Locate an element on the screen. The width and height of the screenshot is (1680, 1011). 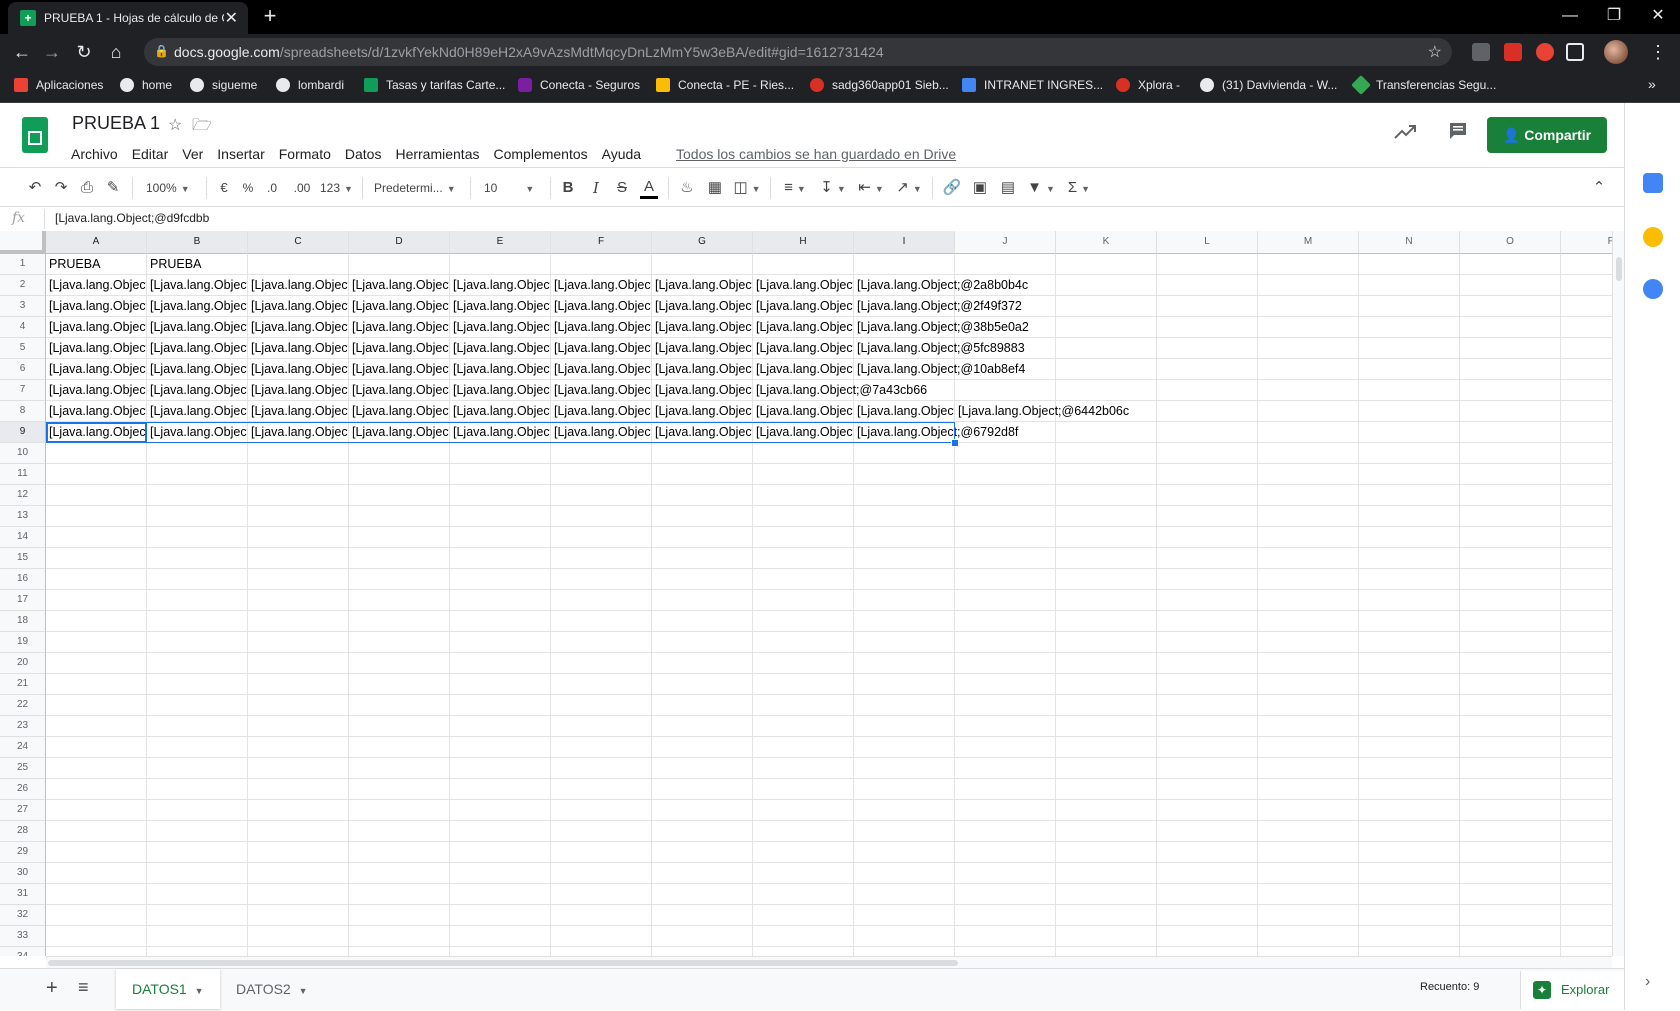
row-header: 26 is located at coordinates (23, 789).